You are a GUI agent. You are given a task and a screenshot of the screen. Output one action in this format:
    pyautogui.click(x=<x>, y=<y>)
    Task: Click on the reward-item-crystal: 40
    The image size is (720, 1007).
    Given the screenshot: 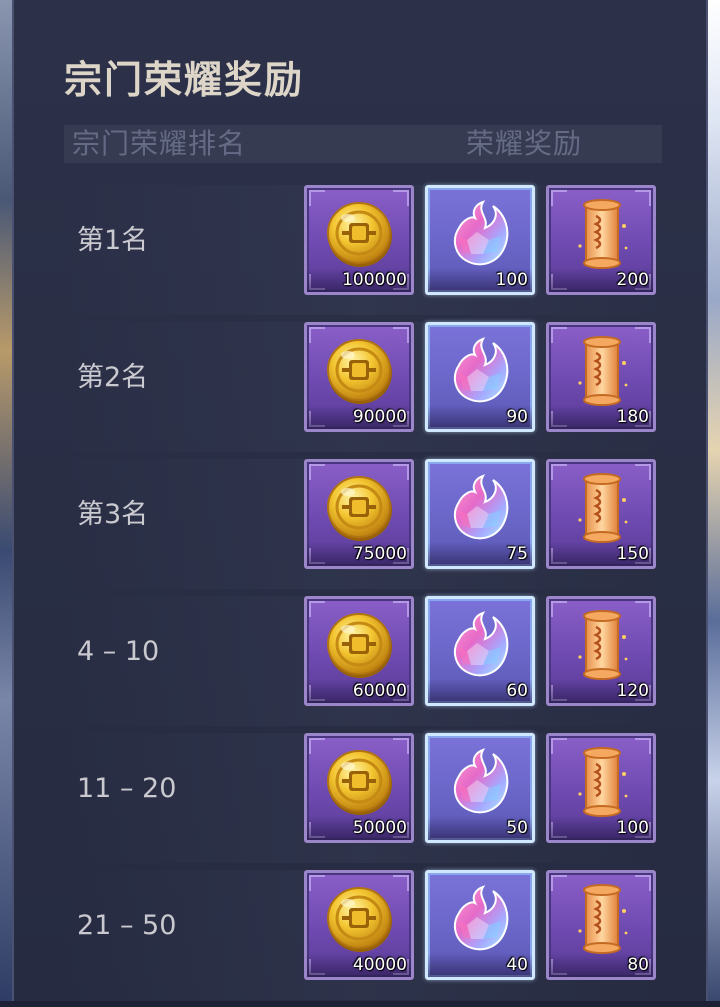 What is the action you would take?
    pyautogui.click(x=480, y=925)
    